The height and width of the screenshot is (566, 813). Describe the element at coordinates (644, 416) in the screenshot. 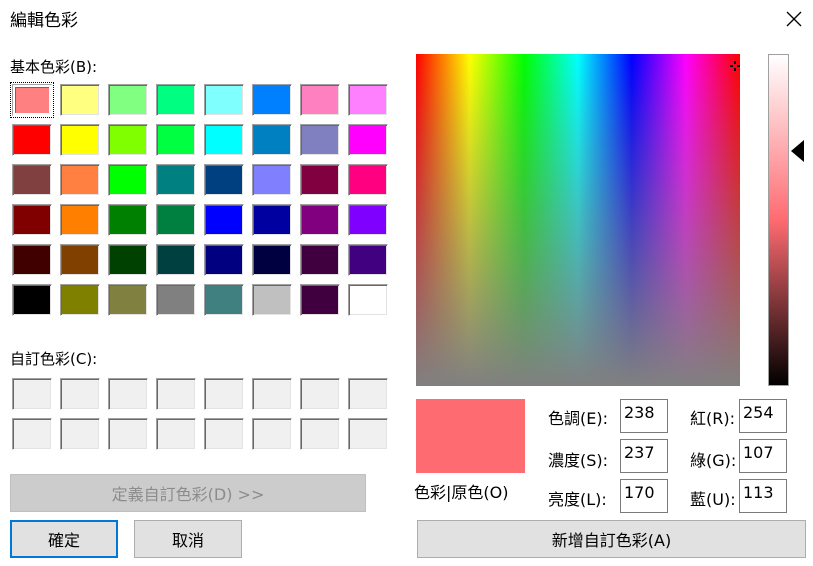

I see `hue-field: 238` at that location.